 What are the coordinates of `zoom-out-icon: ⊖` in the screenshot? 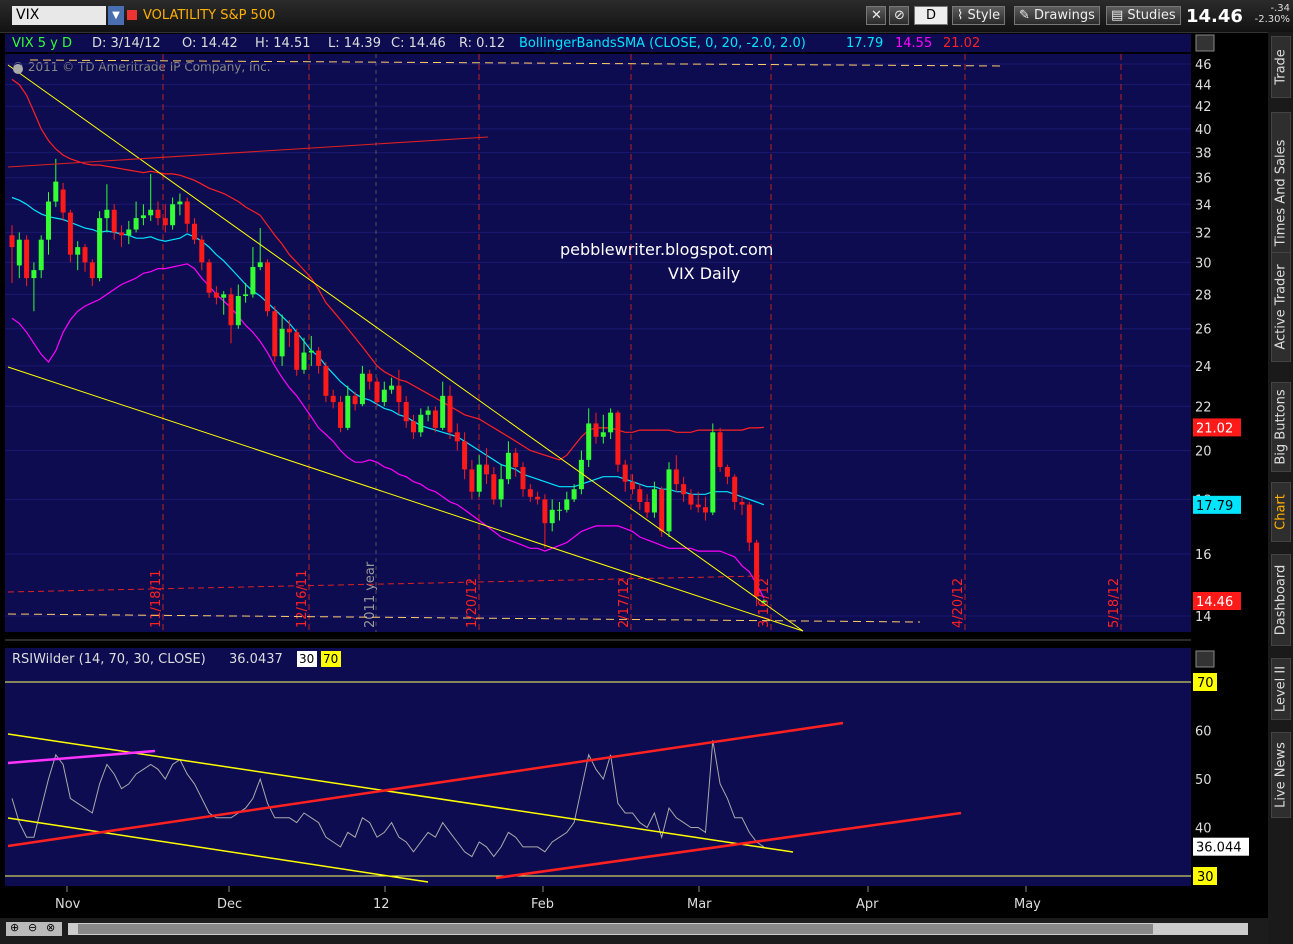 It's located at (32, 927).